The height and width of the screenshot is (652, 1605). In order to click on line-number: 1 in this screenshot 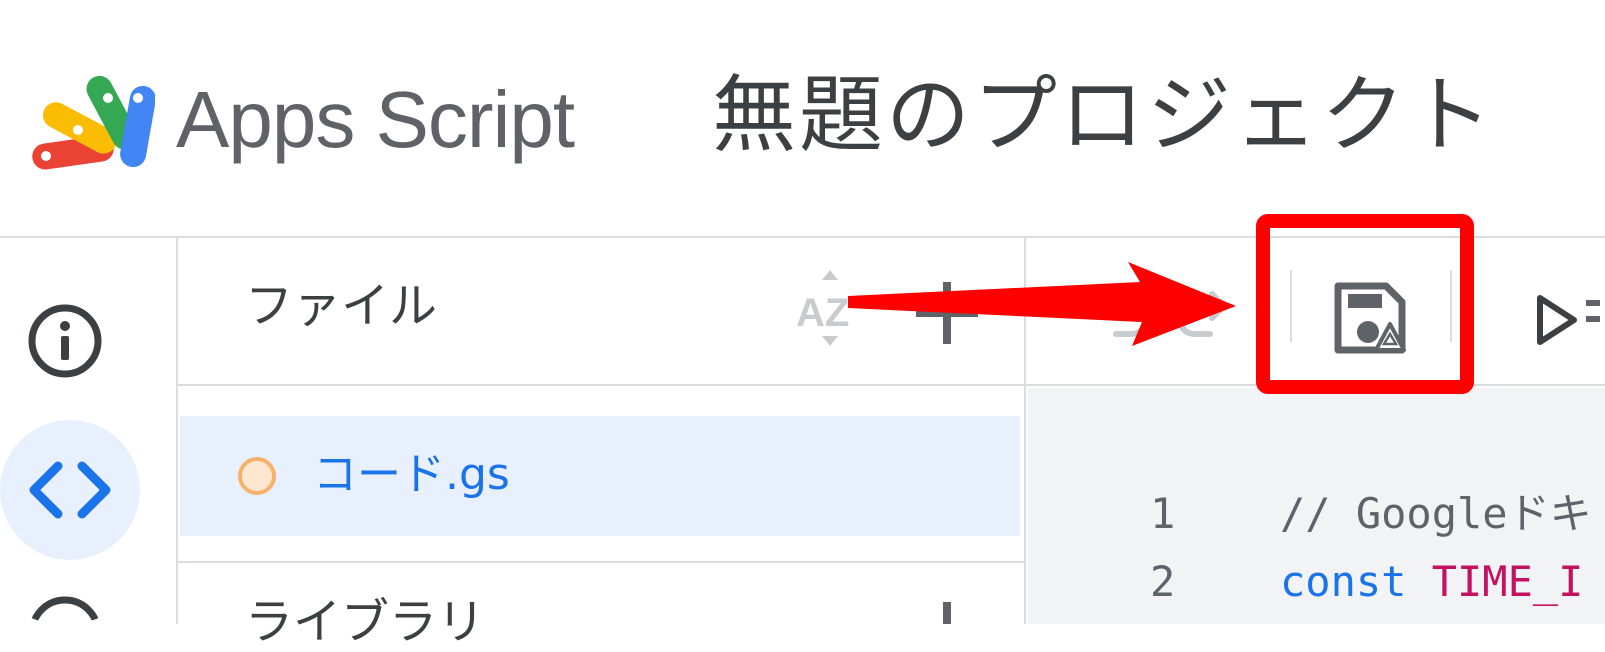, I will do `click(1163, 513)`.